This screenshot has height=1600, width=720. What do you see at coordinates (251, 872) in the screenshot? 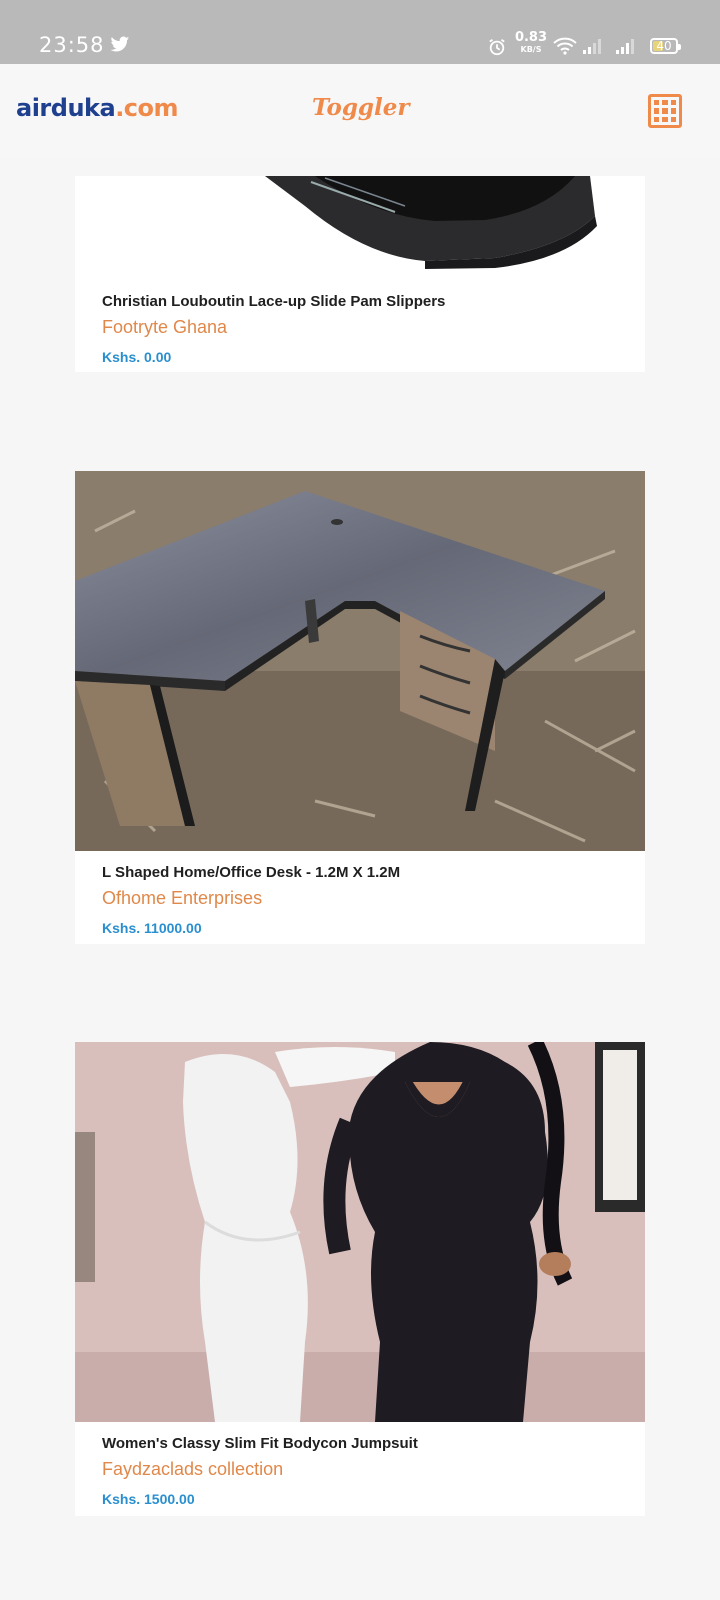
I see `product-title: L Shaped Home/Office Desk - 1.2M X 1.2M` at bounding box center [251, 872].